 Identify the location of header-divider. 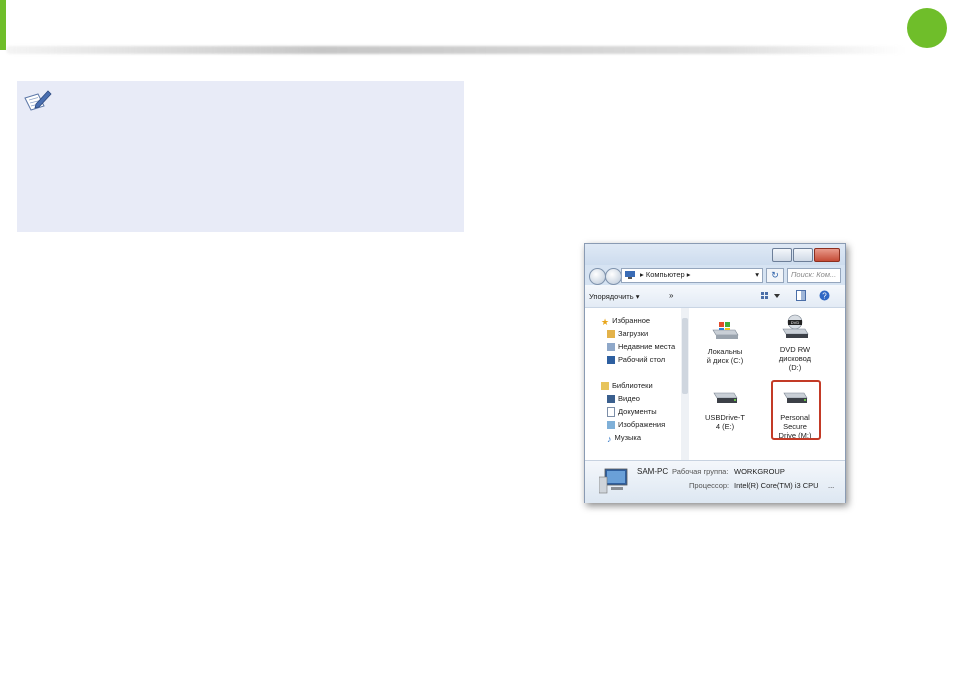
(456, 50).